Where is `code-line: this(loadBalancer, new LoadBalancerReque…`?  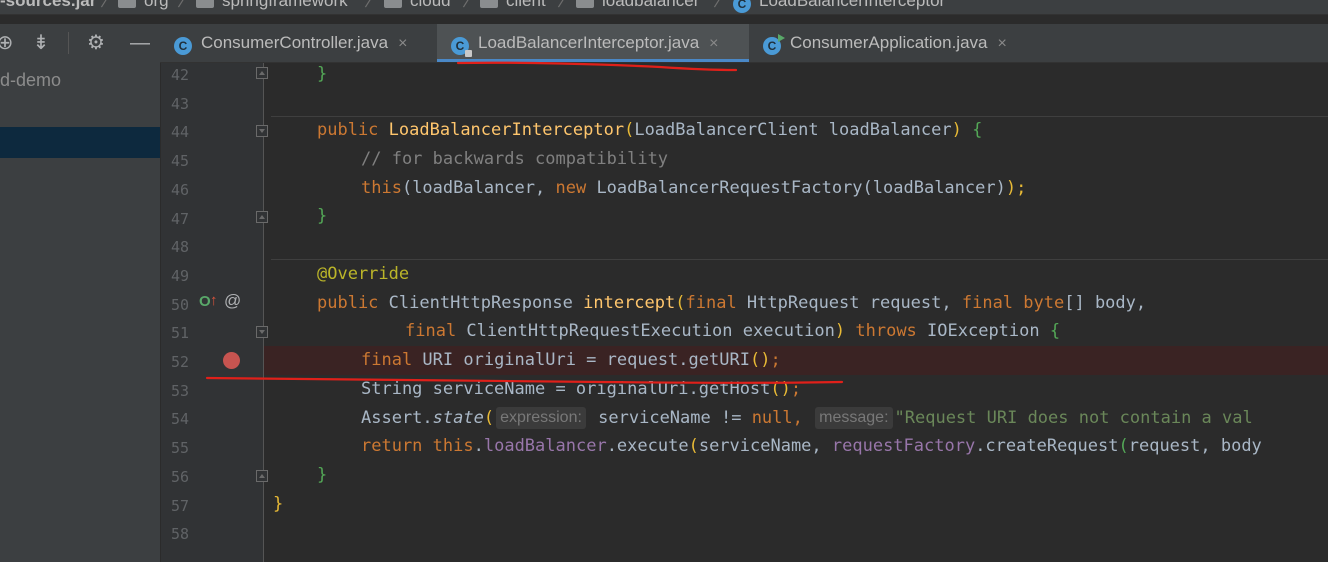
code-line: this(loadBalancer, new LoadBalancerReque… is located at coordinates (694, 188).